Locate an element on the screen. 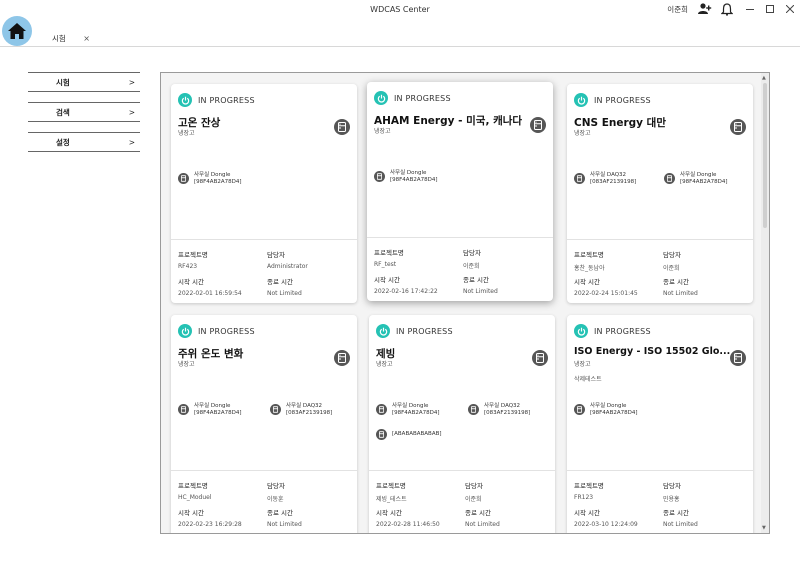 The image size is (800, 563). bell-icon is located at coordinates (727, 9).